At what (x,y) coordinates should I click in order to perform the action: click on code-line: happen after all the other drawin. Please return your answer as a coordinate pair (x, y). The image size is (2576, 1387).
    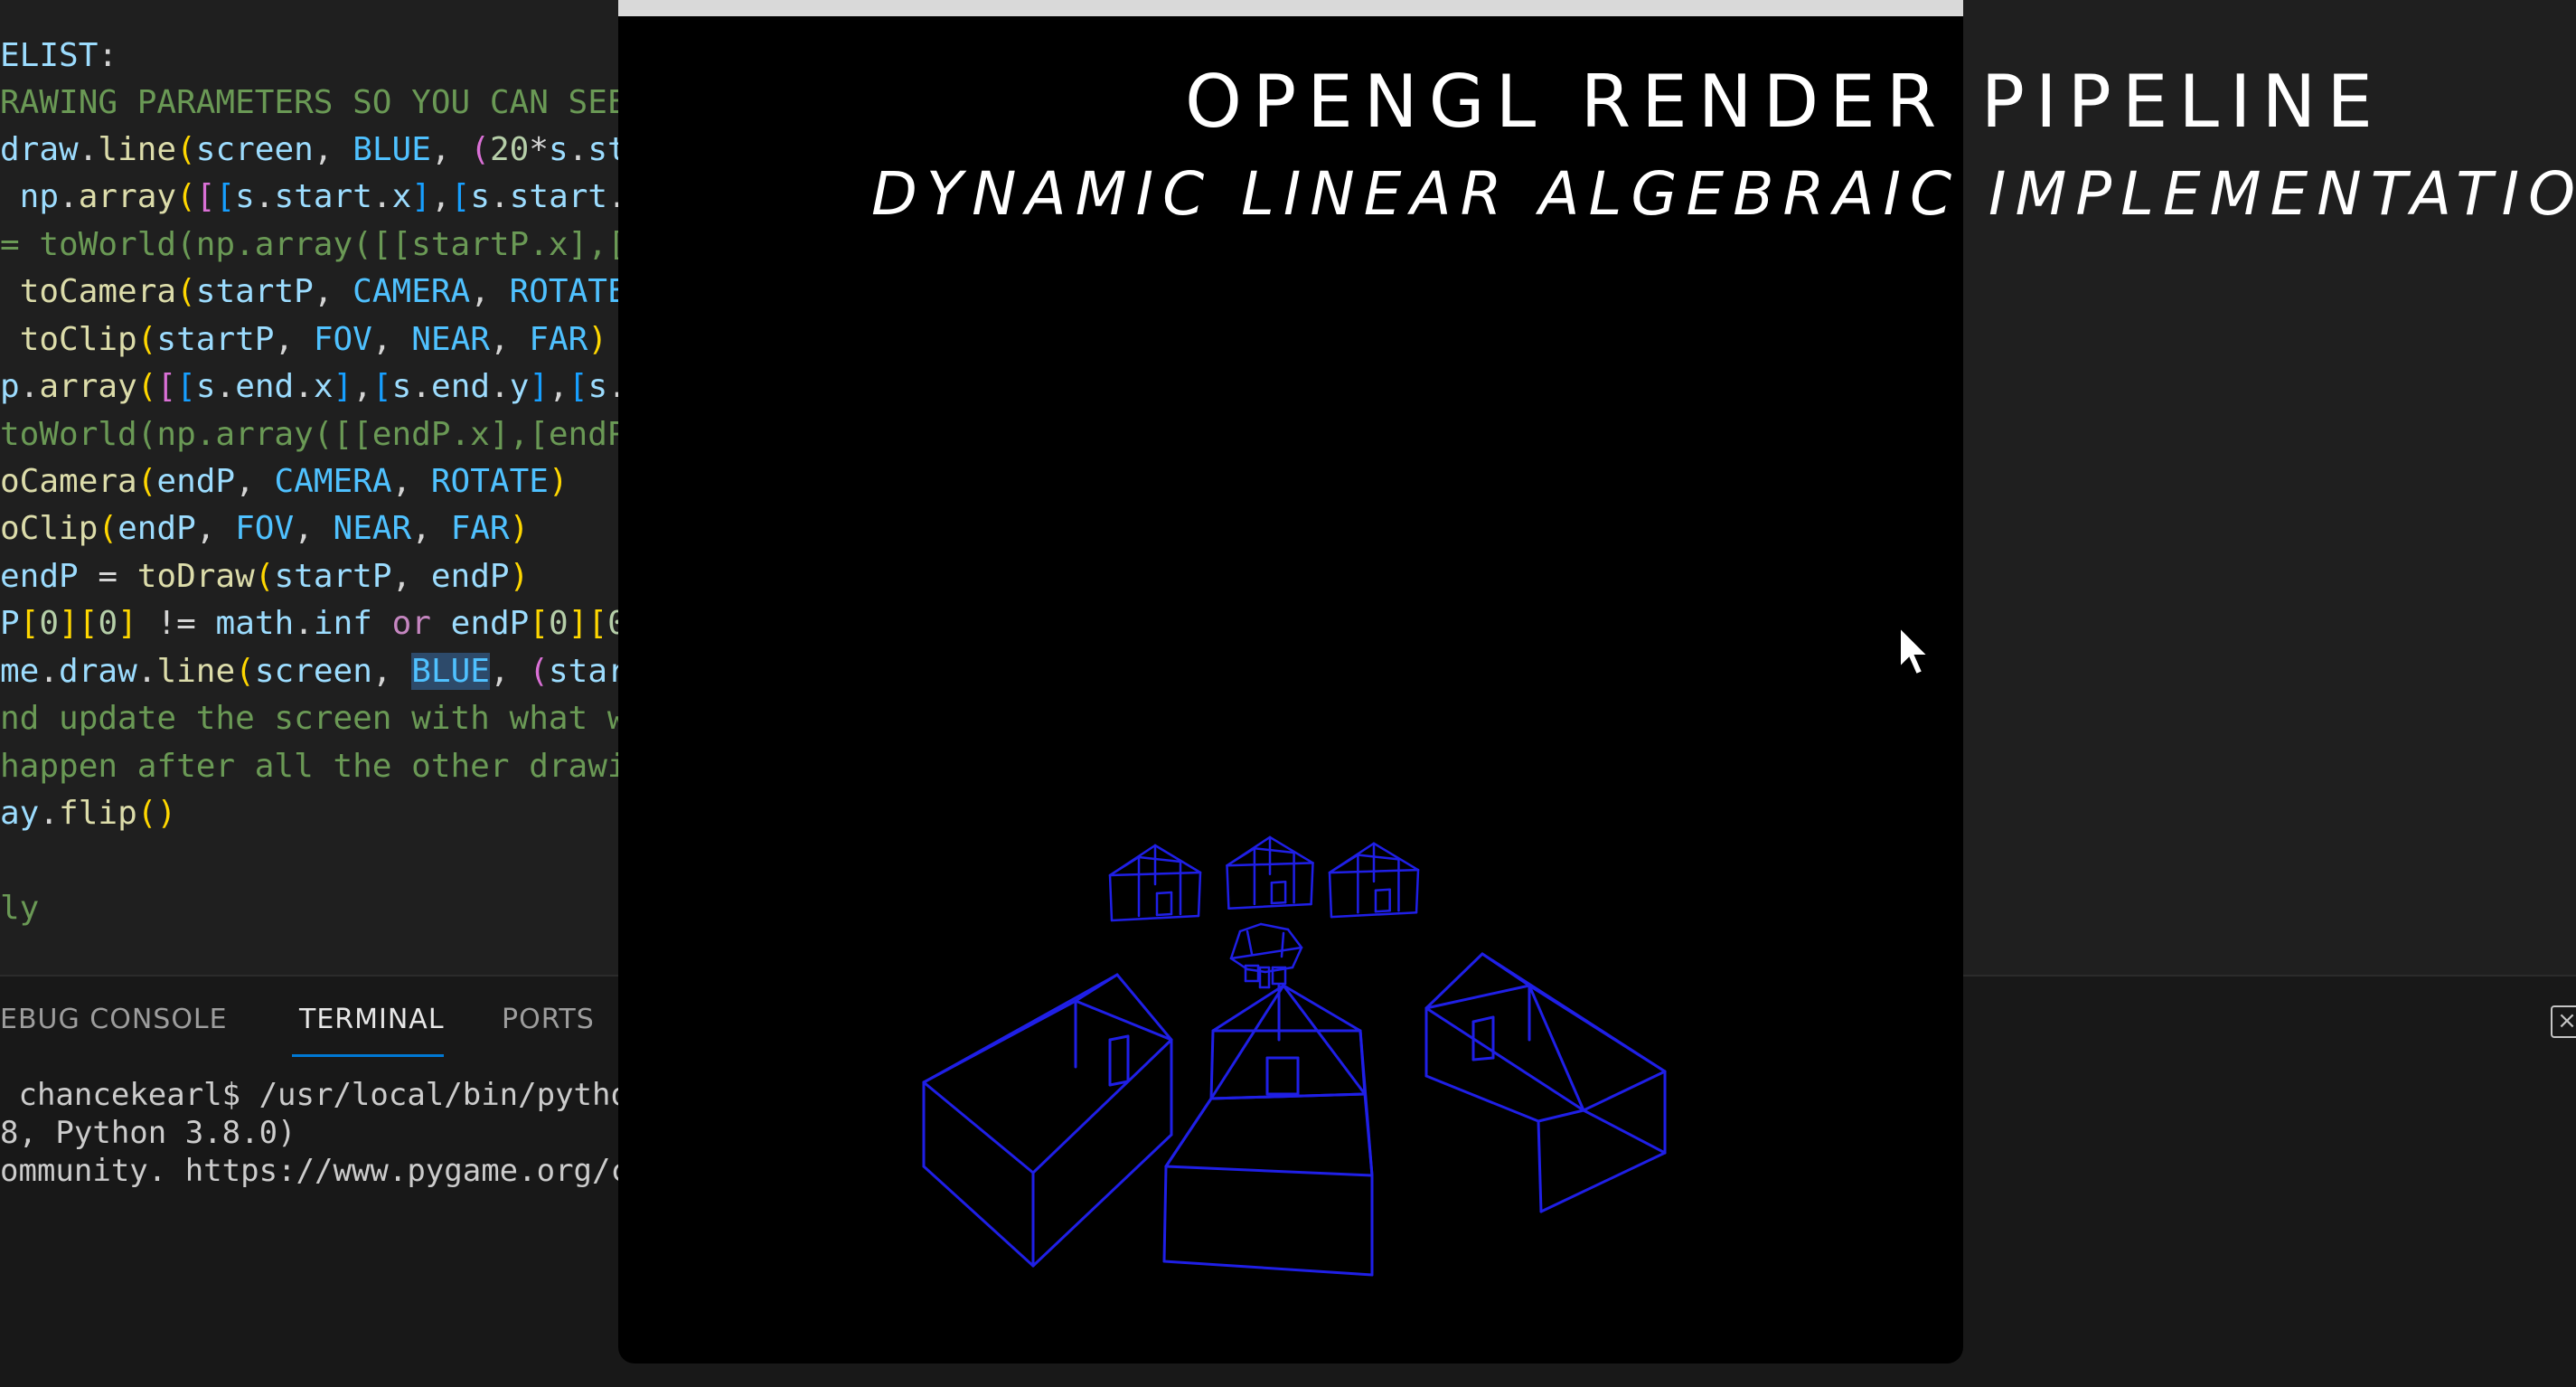
    Looking at the image, I should click on (312, 766).